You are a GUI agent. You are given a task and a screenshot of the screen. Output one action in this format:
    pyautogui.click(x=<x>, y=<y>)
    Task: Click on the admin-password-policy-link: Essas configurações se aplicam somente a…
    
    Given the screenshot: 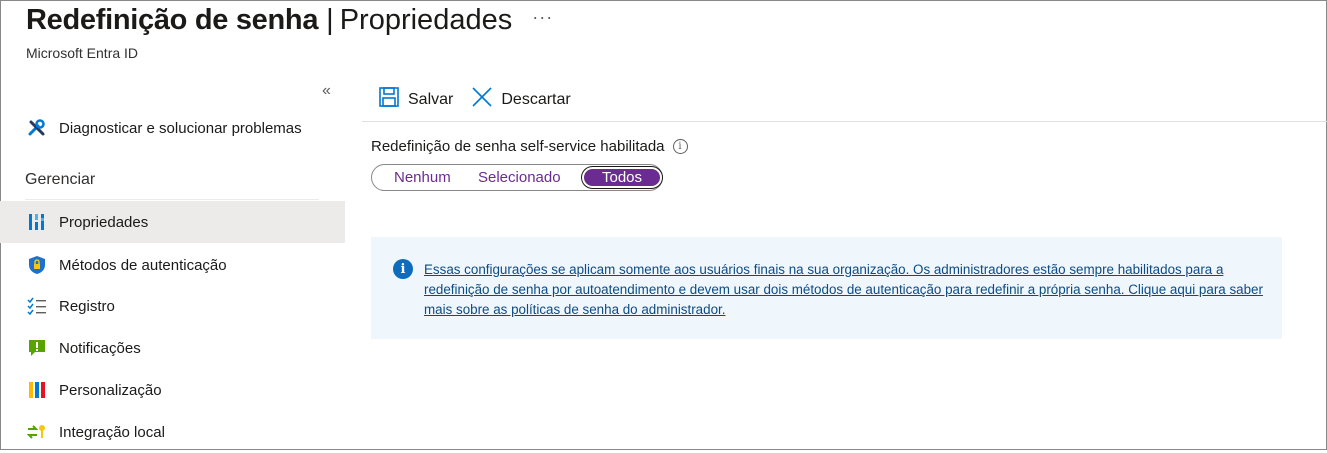 What is the action you would take?
    pyautogui.click(x=843, y=289)
    